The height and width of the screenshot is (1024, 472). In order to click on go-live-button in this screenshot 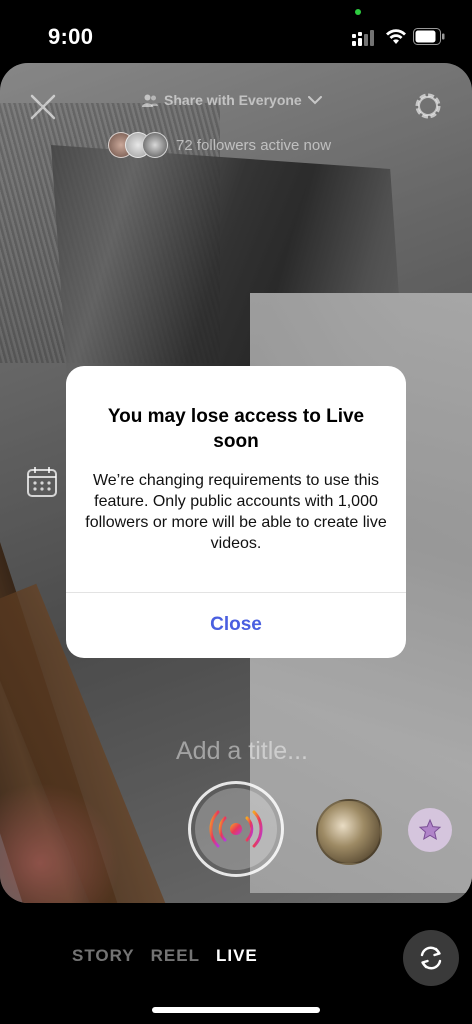, I will do `click(236, 829)`.